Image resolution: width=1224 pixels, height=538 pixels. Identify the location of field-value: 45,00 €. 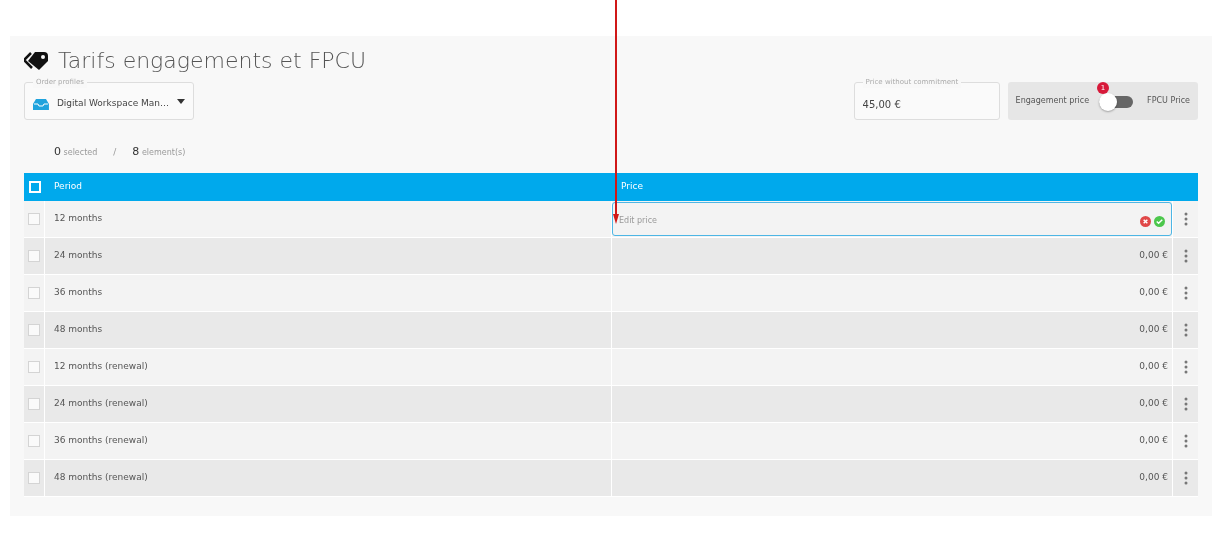
(881, 104).